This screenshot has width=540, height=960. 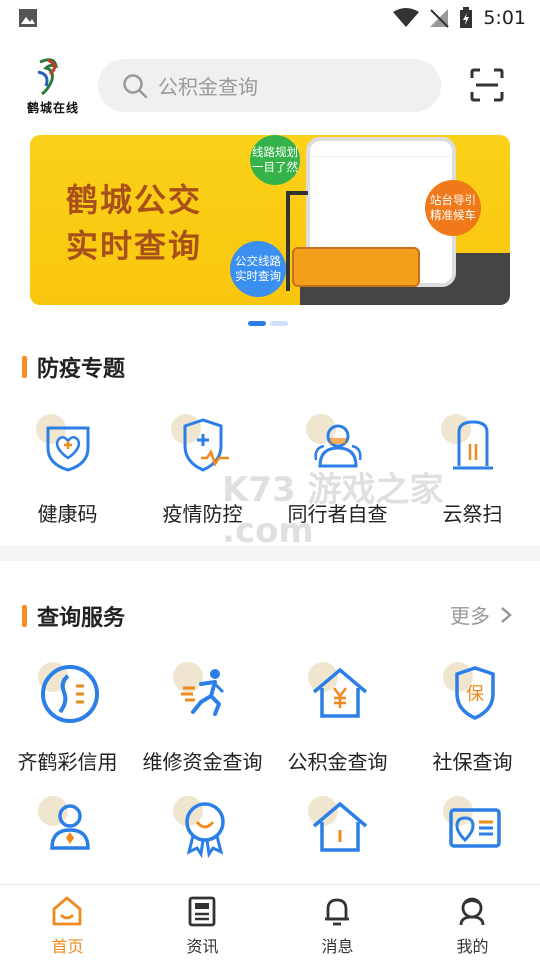 I want to click on user-icon, so click(x=472, y=911).